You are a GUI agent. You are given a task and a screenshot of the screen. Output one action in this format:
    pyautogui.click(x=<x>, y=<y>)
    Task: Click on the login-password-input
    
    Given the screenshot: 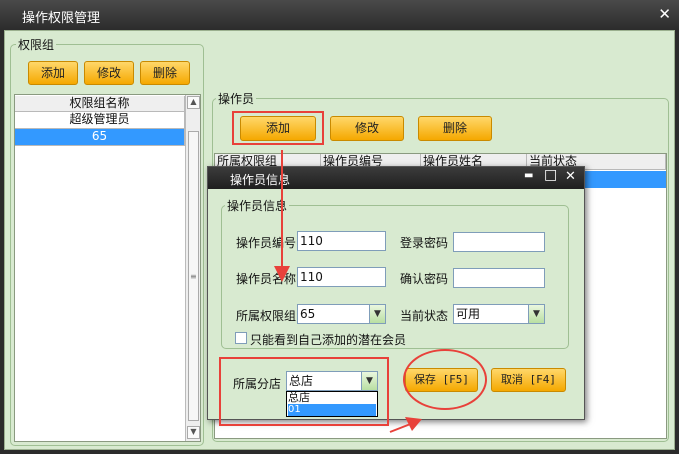 What is the action you would take?
    pyautogui.click(x=499, y=242)
    